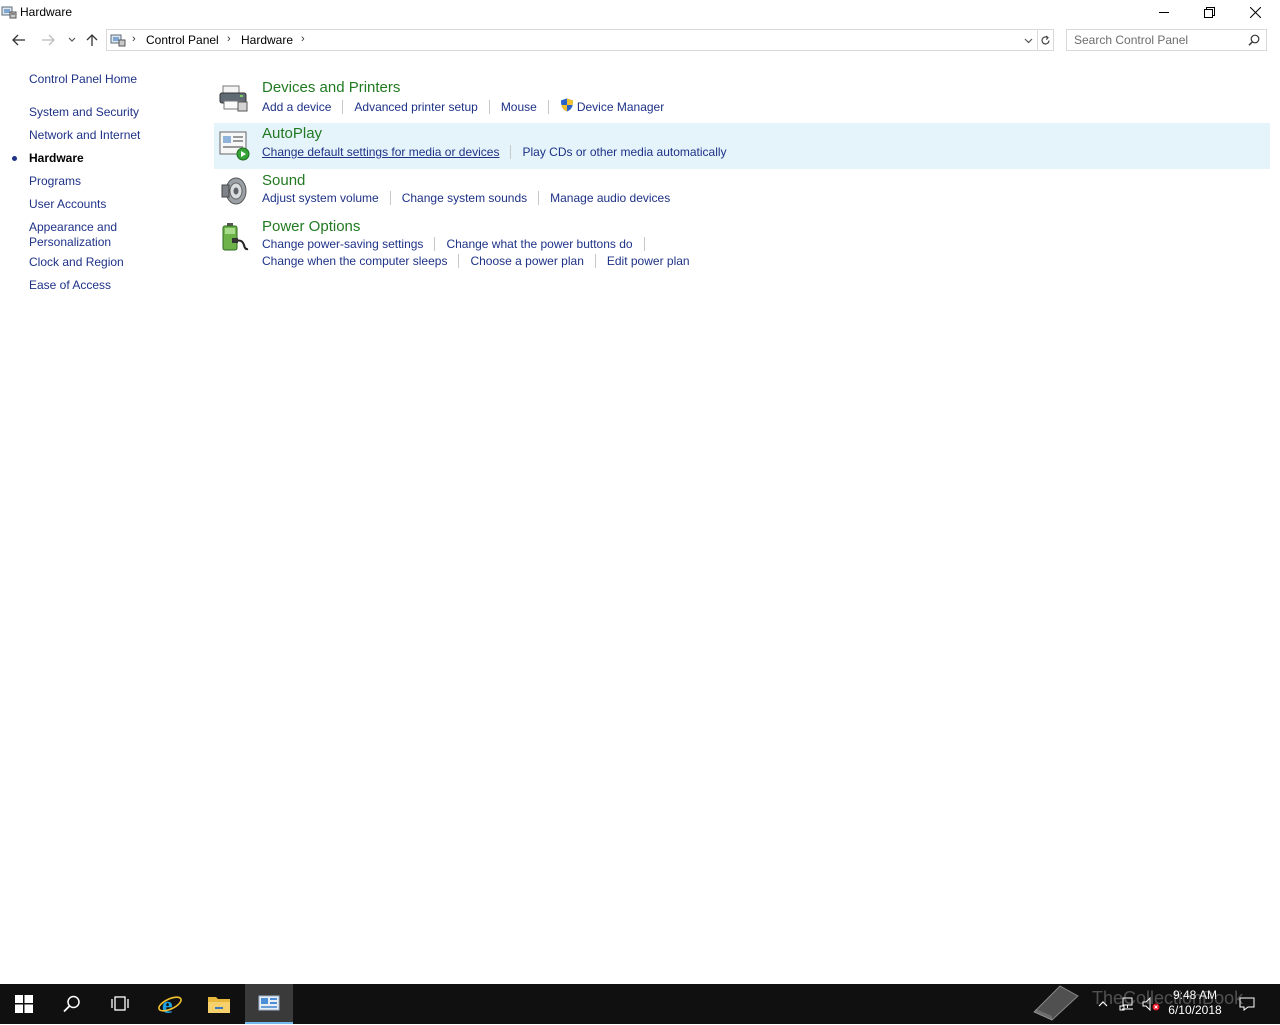 The width and height of the screenshot is (1280, 1025). I want to click on refresh-button, so click(1046, 40).